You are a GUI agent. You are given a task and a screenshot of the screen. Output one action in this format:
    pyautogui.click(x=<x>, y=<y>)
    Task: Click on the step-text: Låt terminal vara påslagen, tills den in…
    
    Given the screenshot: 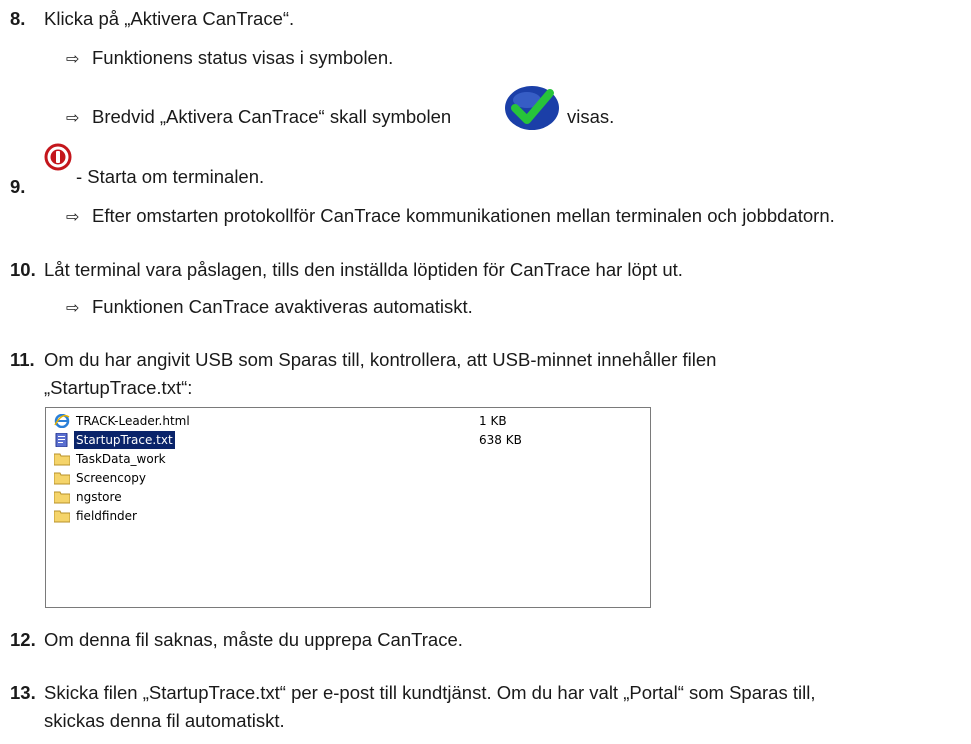 What is the action you would take?
    pyautogui.click(x=363, y=269)
    